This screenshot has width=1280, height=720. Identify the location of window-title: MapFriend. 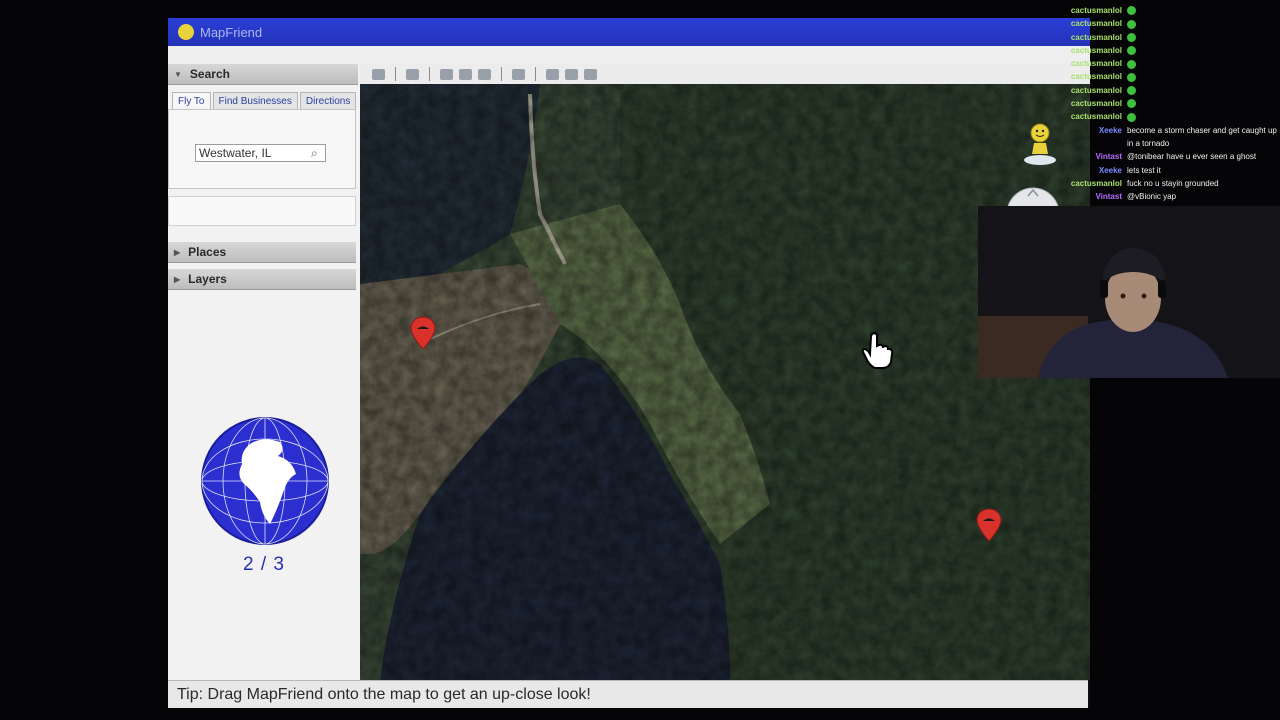
(231, 32).